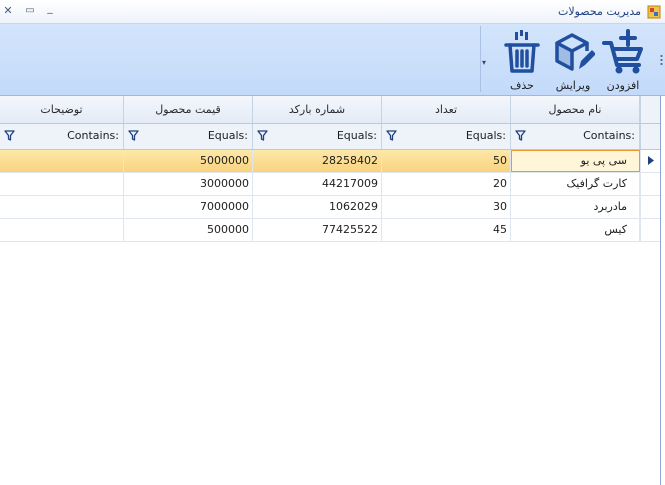  I want to click on cell-price: 7000000, so click(188, 207).